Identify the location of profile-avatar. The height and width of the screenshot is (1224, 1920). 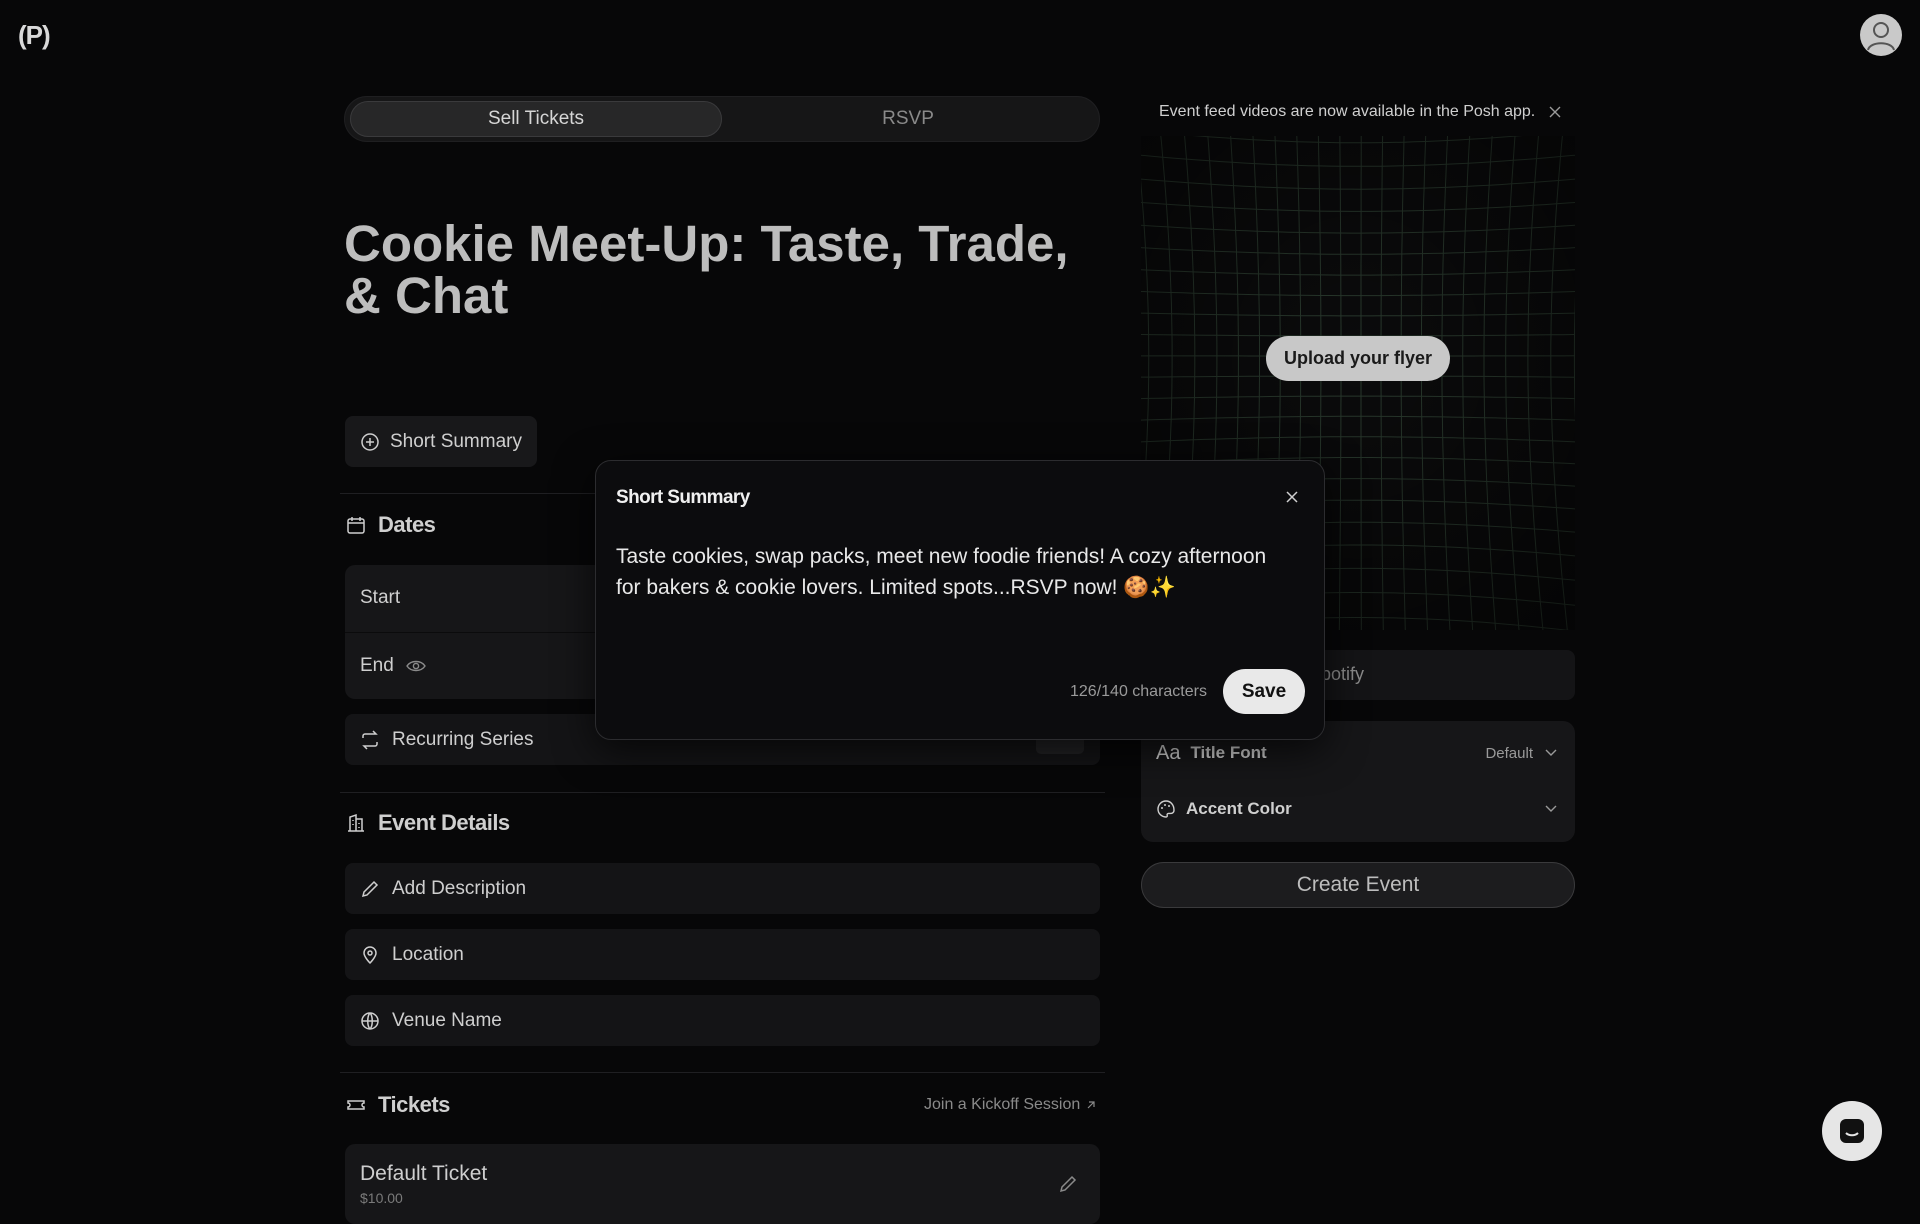
(1881, 35).